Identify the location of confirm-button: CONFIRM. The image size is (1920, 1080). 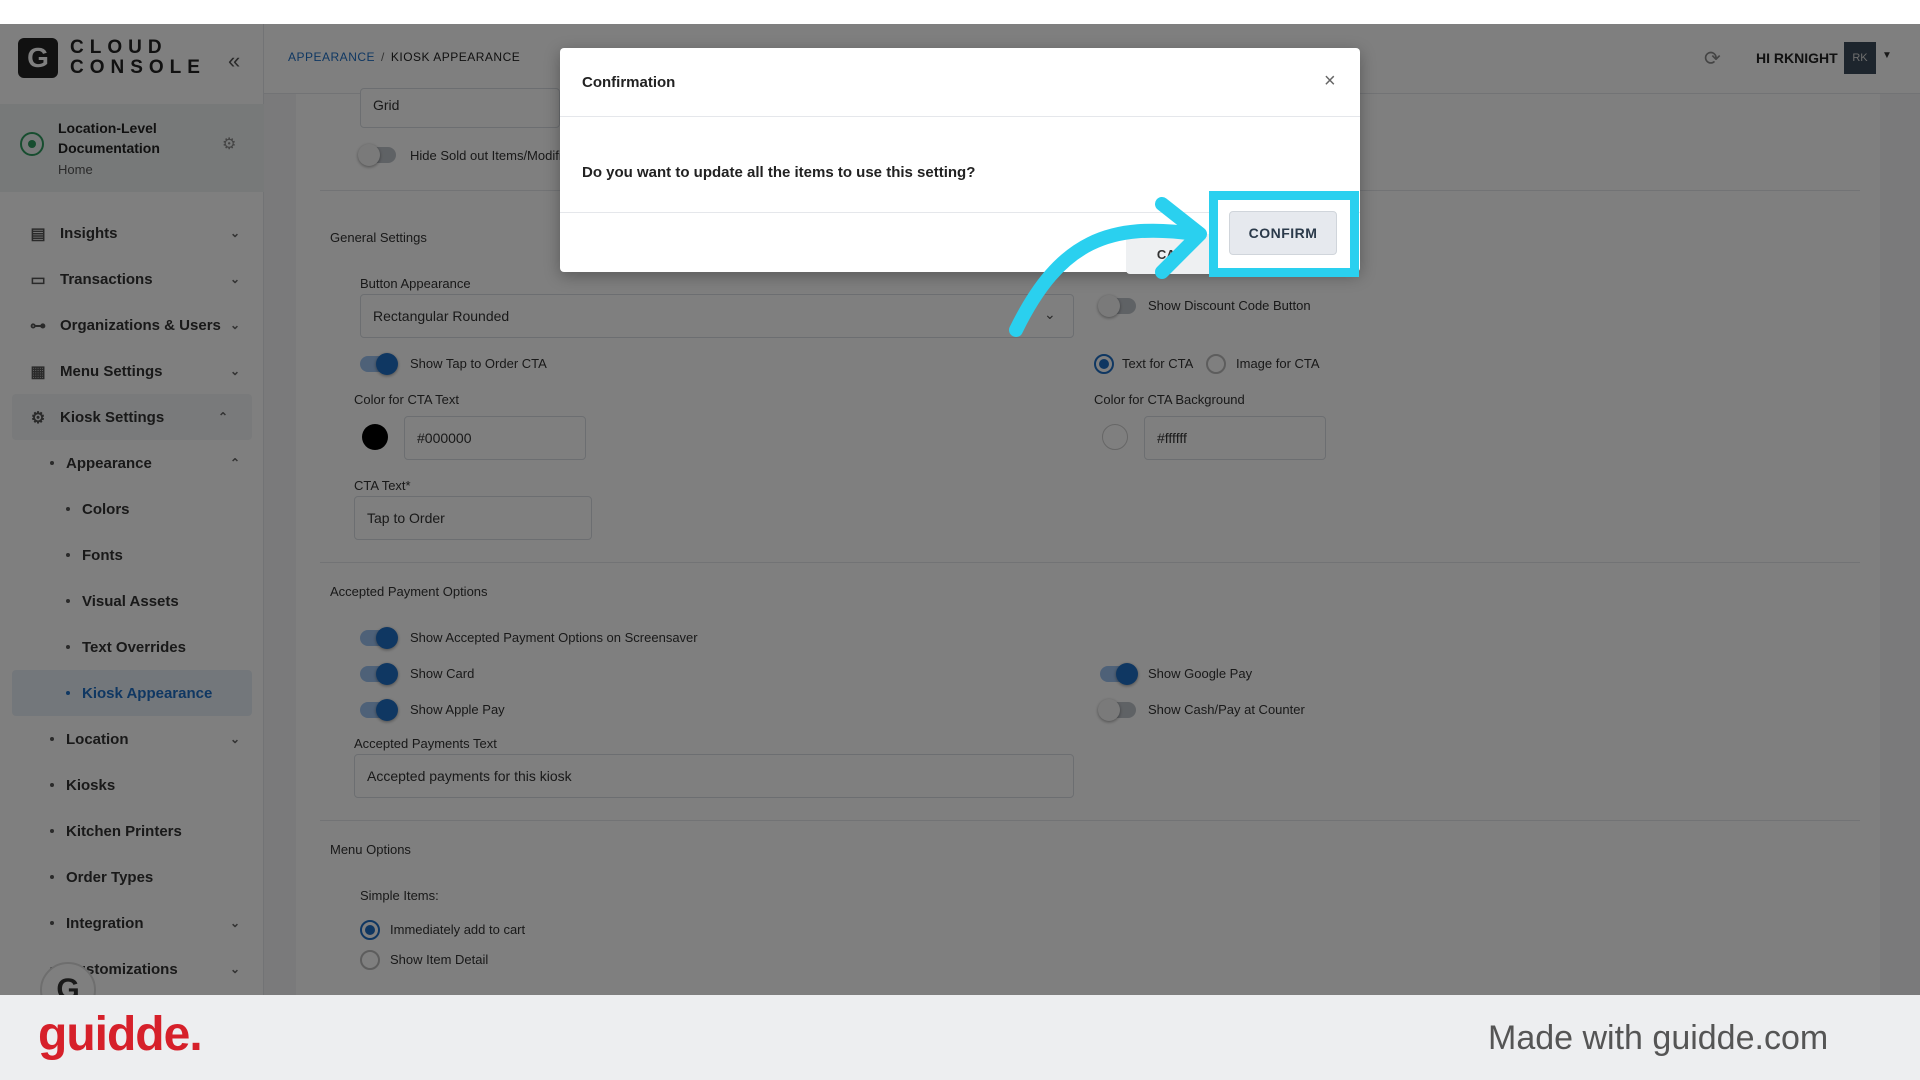
(1283, 233).